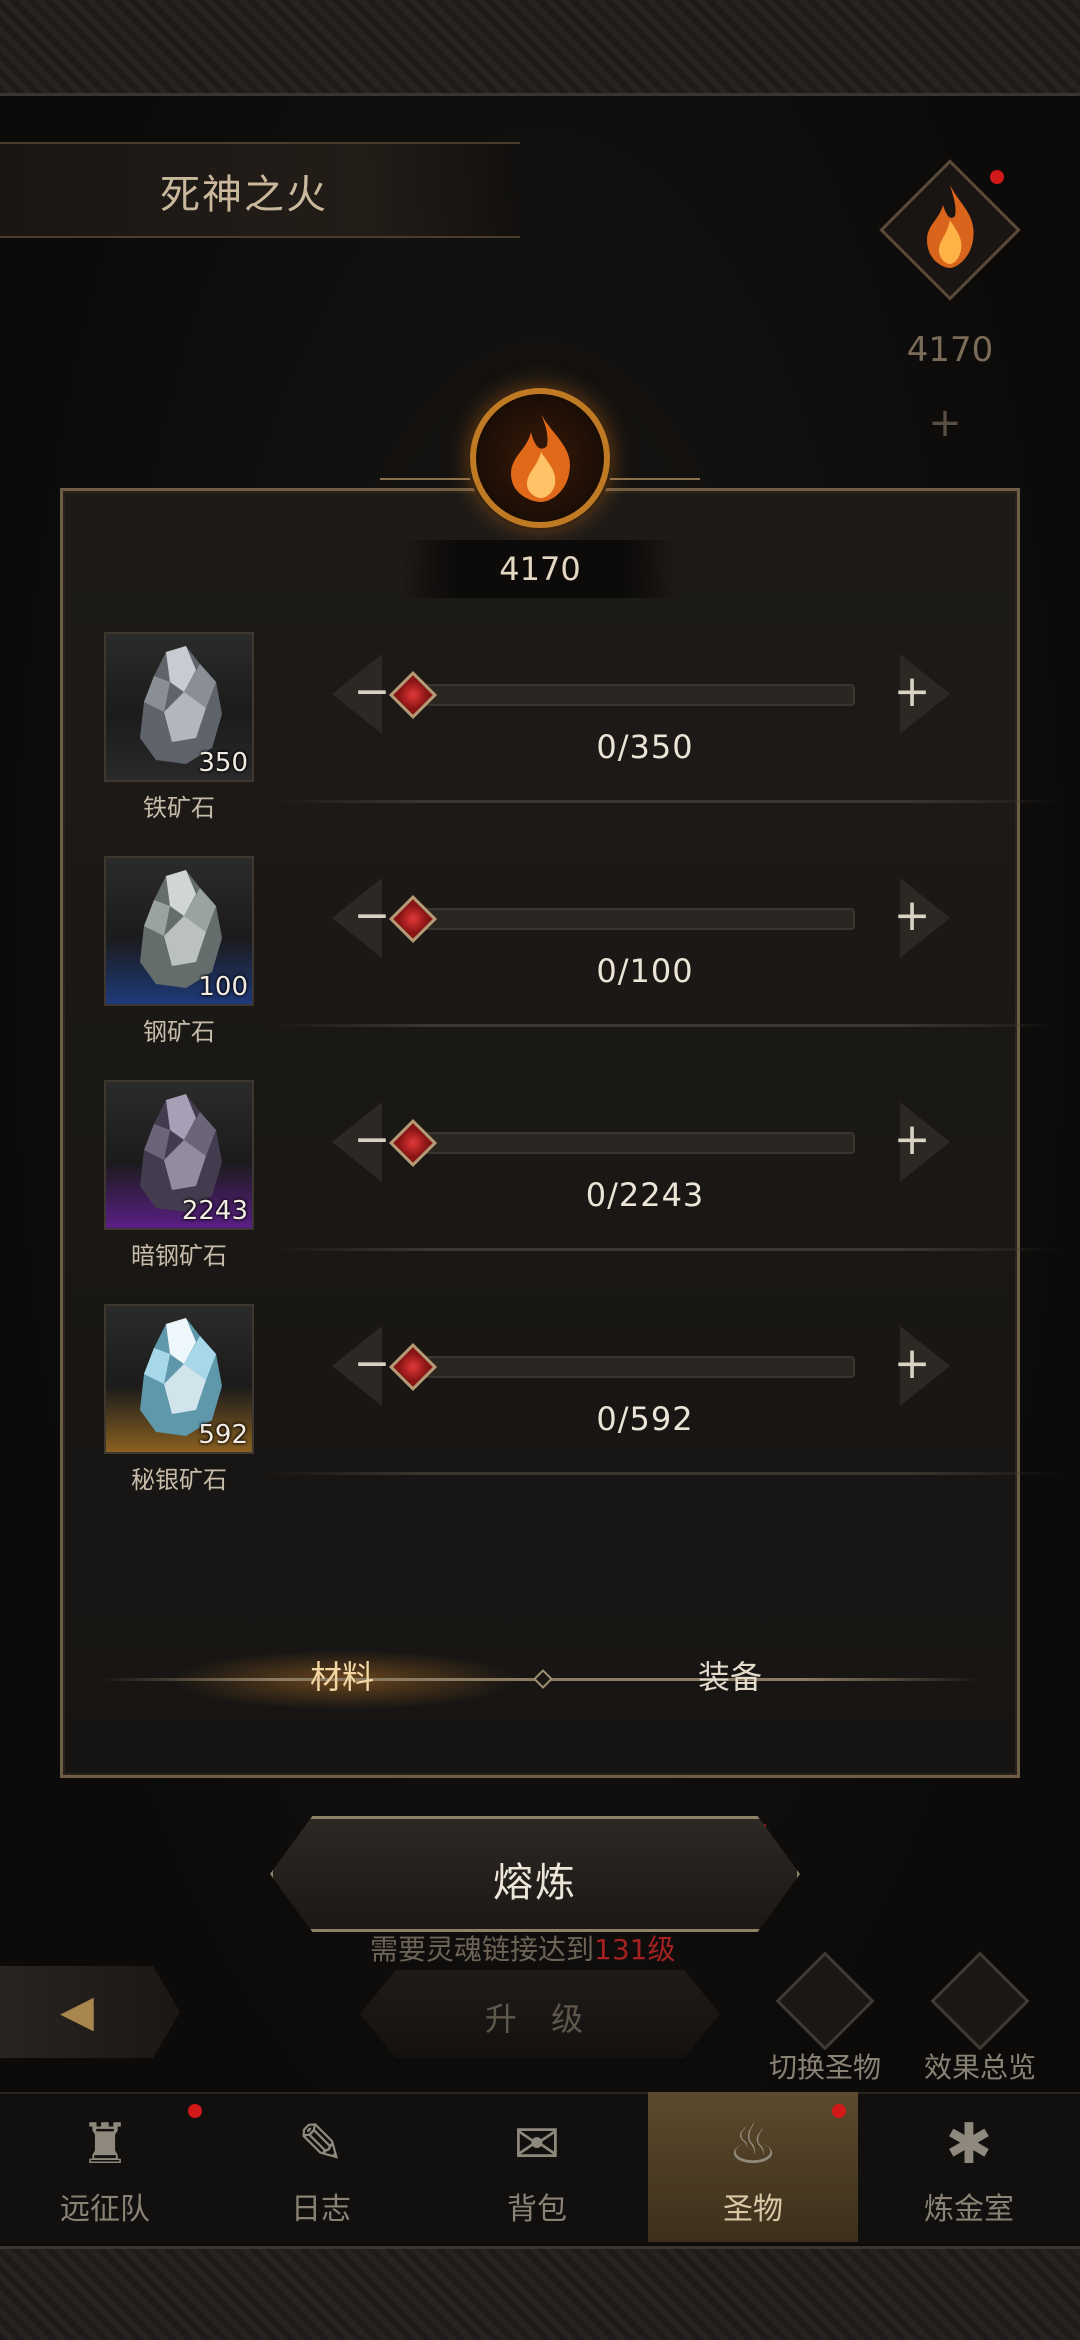 The height and width of the screenshot is (2340, 1080). Describe the element at coordinates (77, 2011) in the screenshot. I see `arrow-left-icon: ◀` at that location.